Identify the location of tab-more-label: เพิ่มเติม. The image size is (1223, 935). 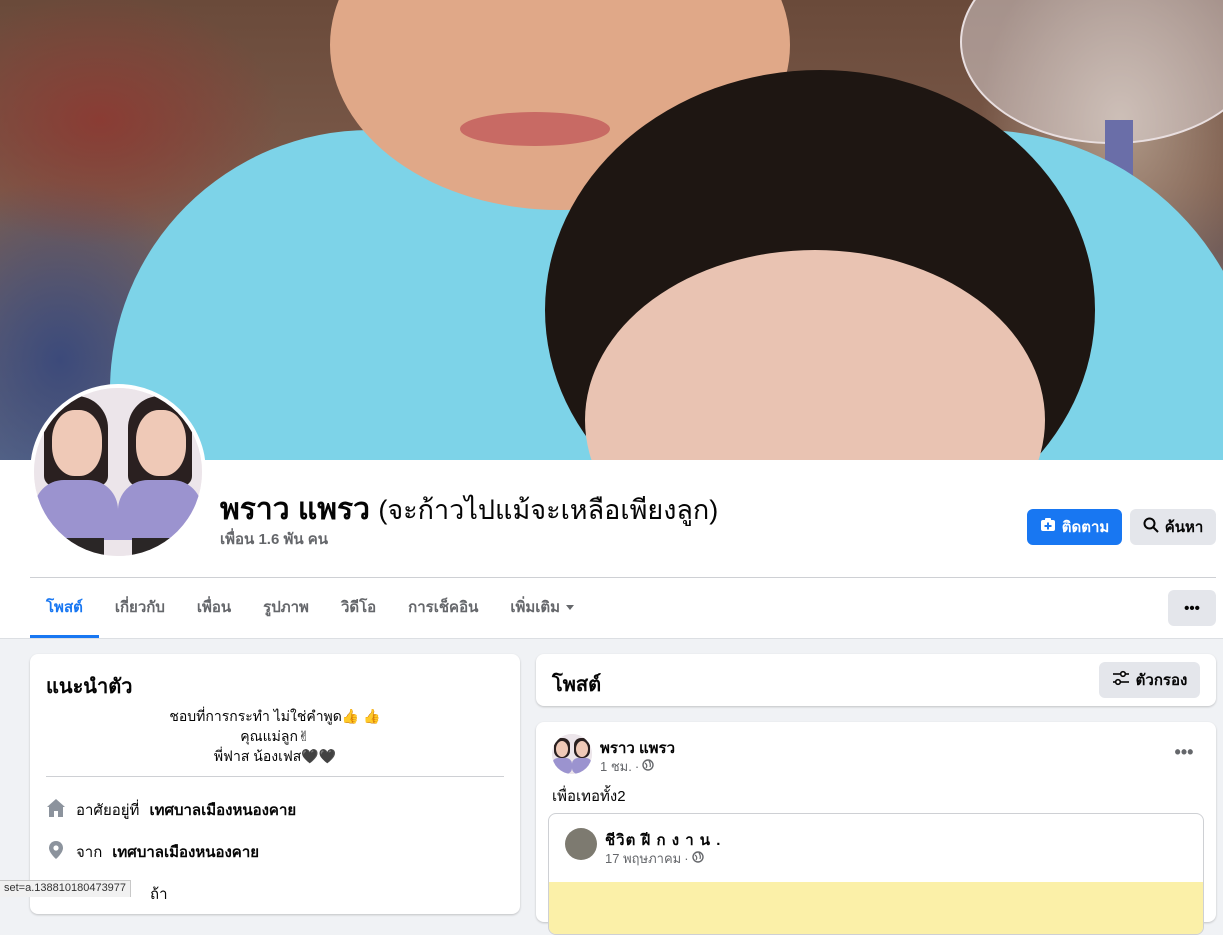
(535, 607).